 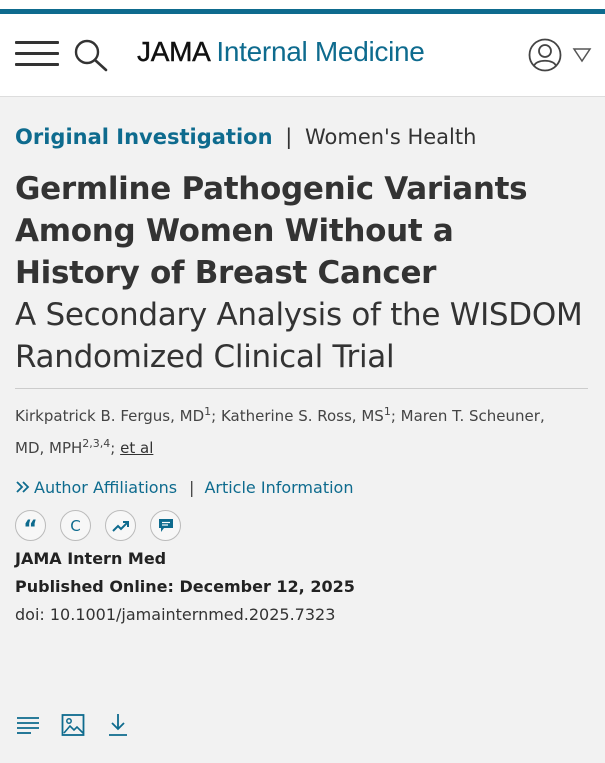 I want to click on article-type-line: Original Investigation | Women's Health, so click(x=245, y=137).